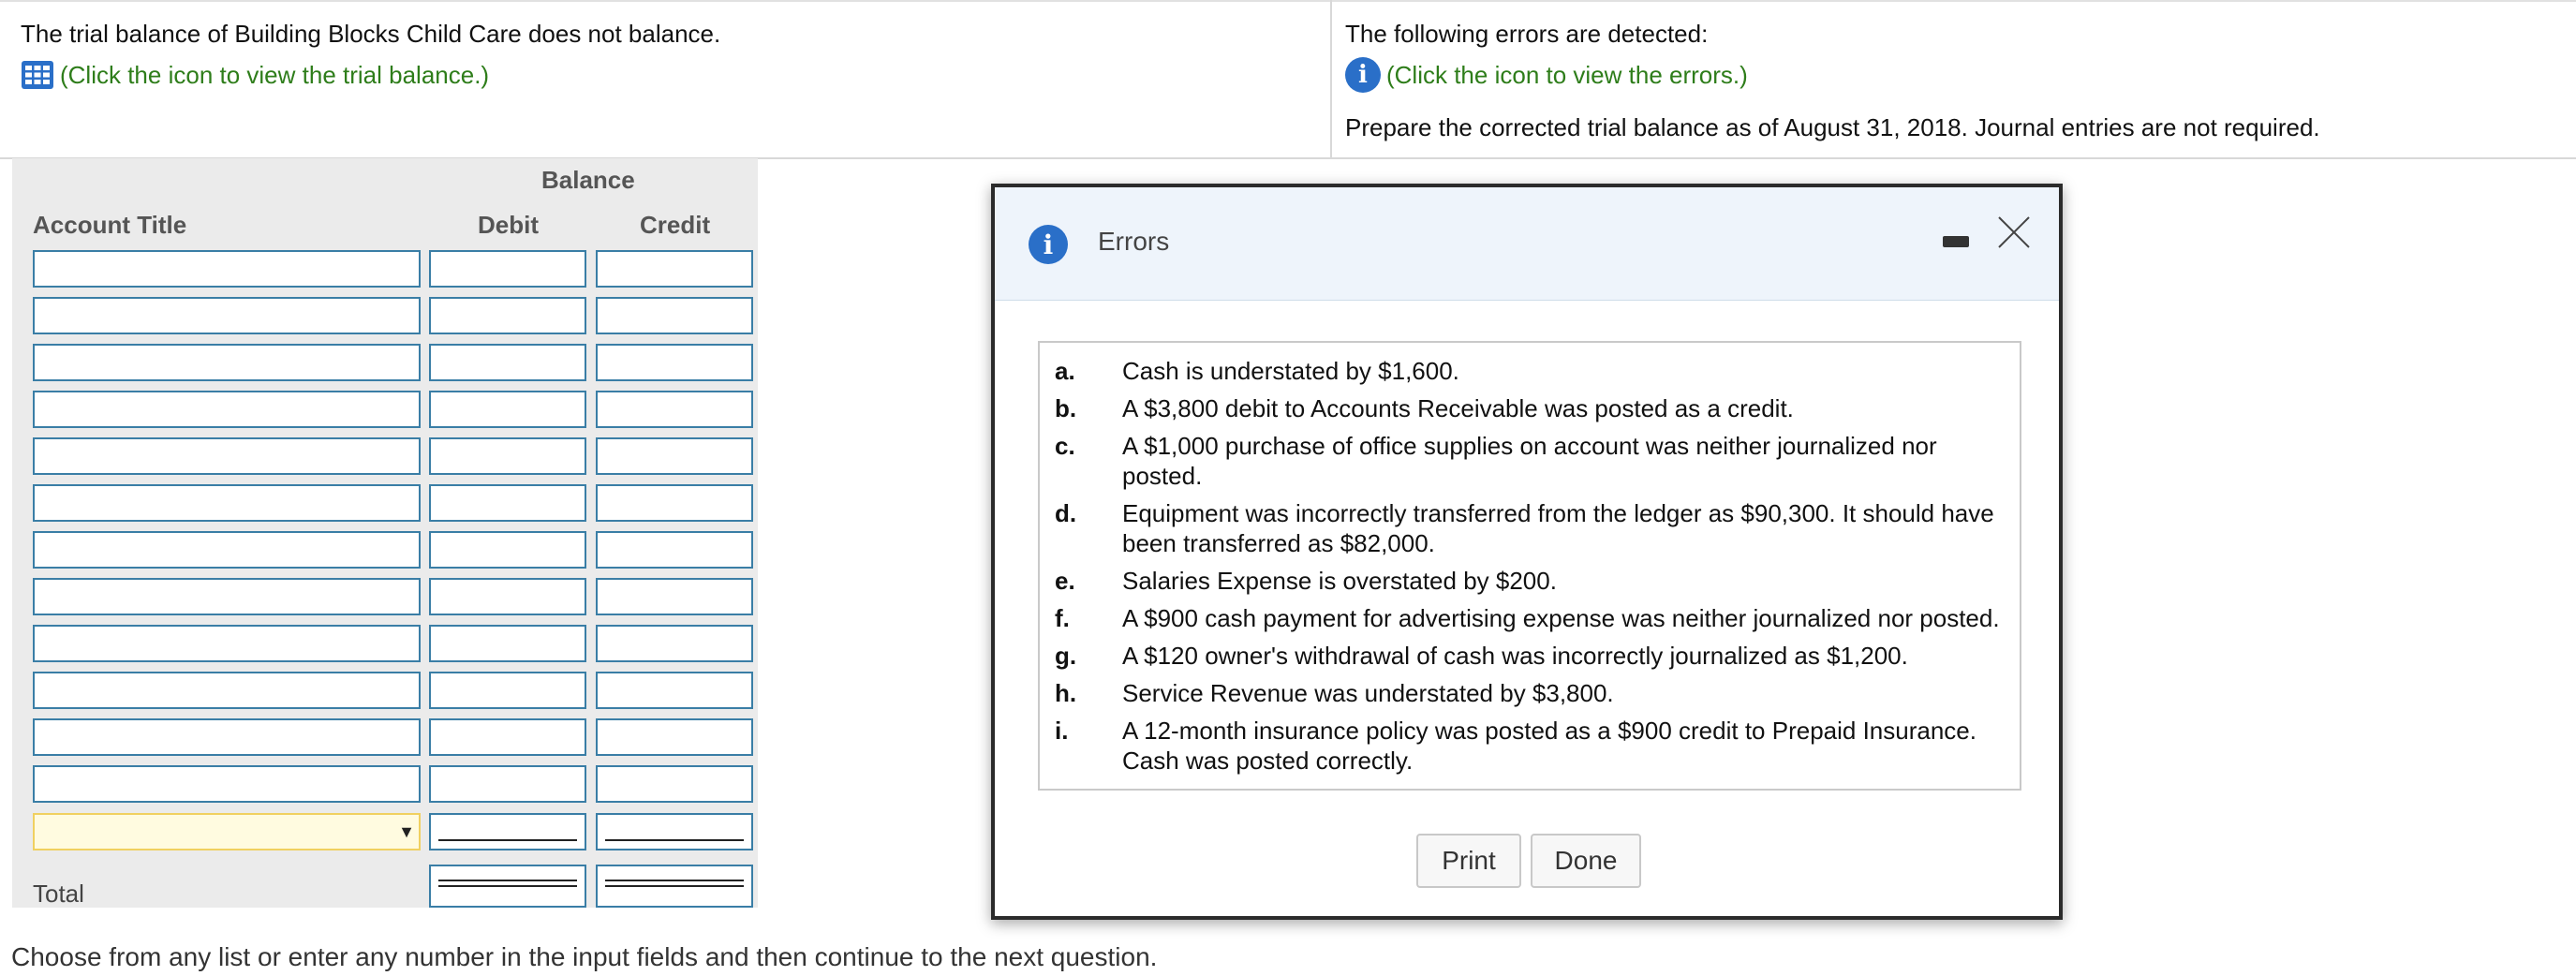 The height and width of the screenshot is (976, 2576). What do you see at coordinates (1062, 731) in the screenshot?
I see `error-letter: i.` at bounding box center [1062, 731].